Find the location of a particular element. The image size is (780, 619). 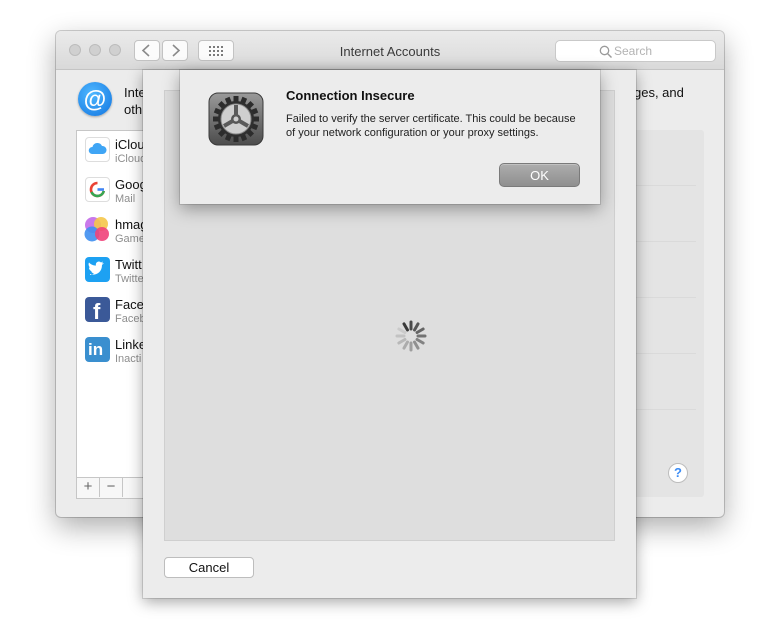

account-name: Linke is located at coordinates (131, 344).